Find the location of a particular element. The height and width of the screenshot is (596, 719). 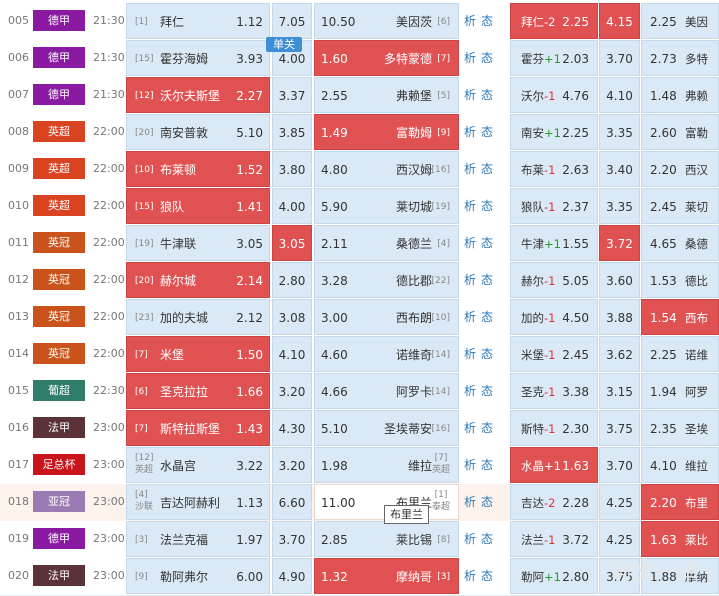

handicap-away-button: 4.65 桑德 is located at coordinates (680, 243).